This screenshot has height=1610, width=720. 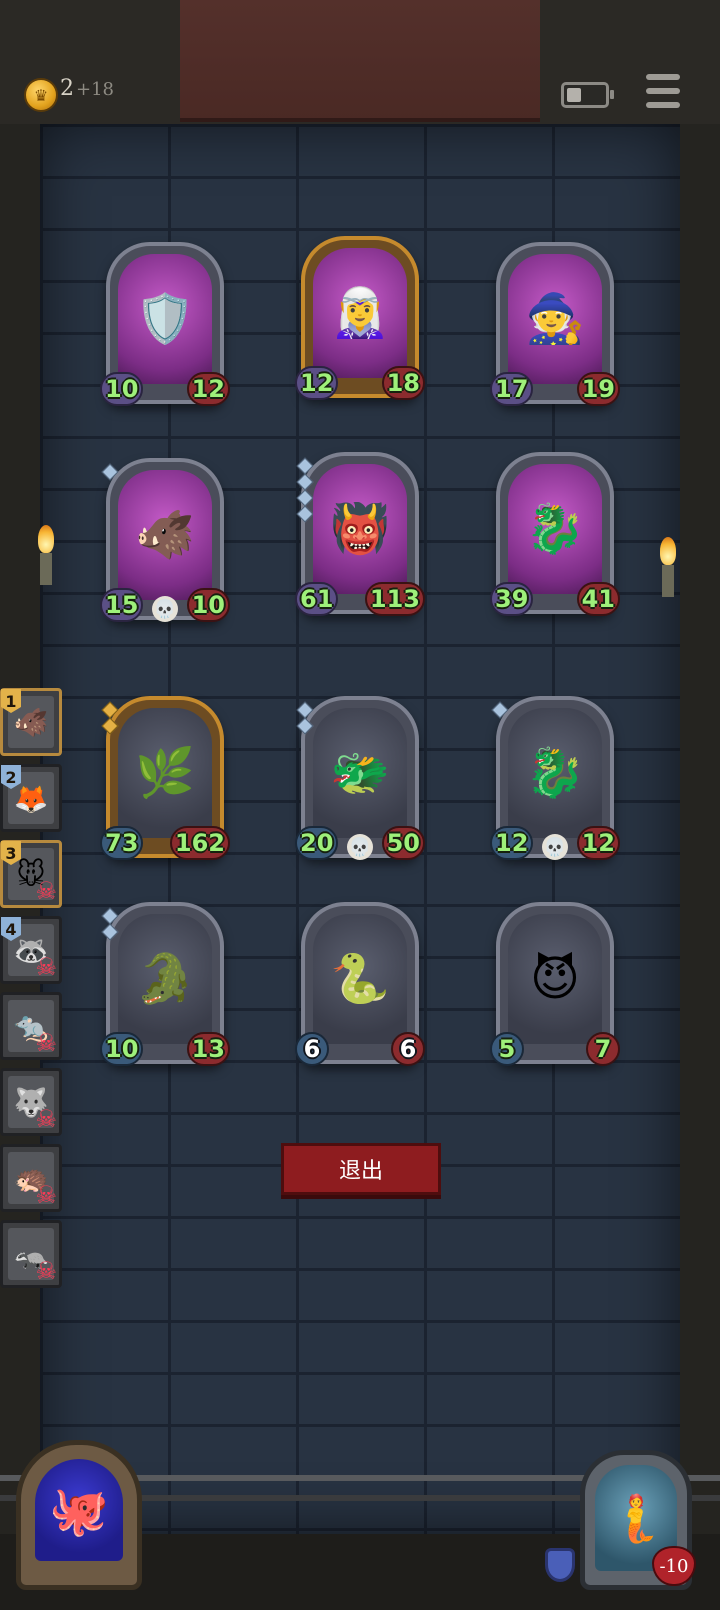 I want to click on scarecrow-creature: 🧙, so click(x=555, y=319).